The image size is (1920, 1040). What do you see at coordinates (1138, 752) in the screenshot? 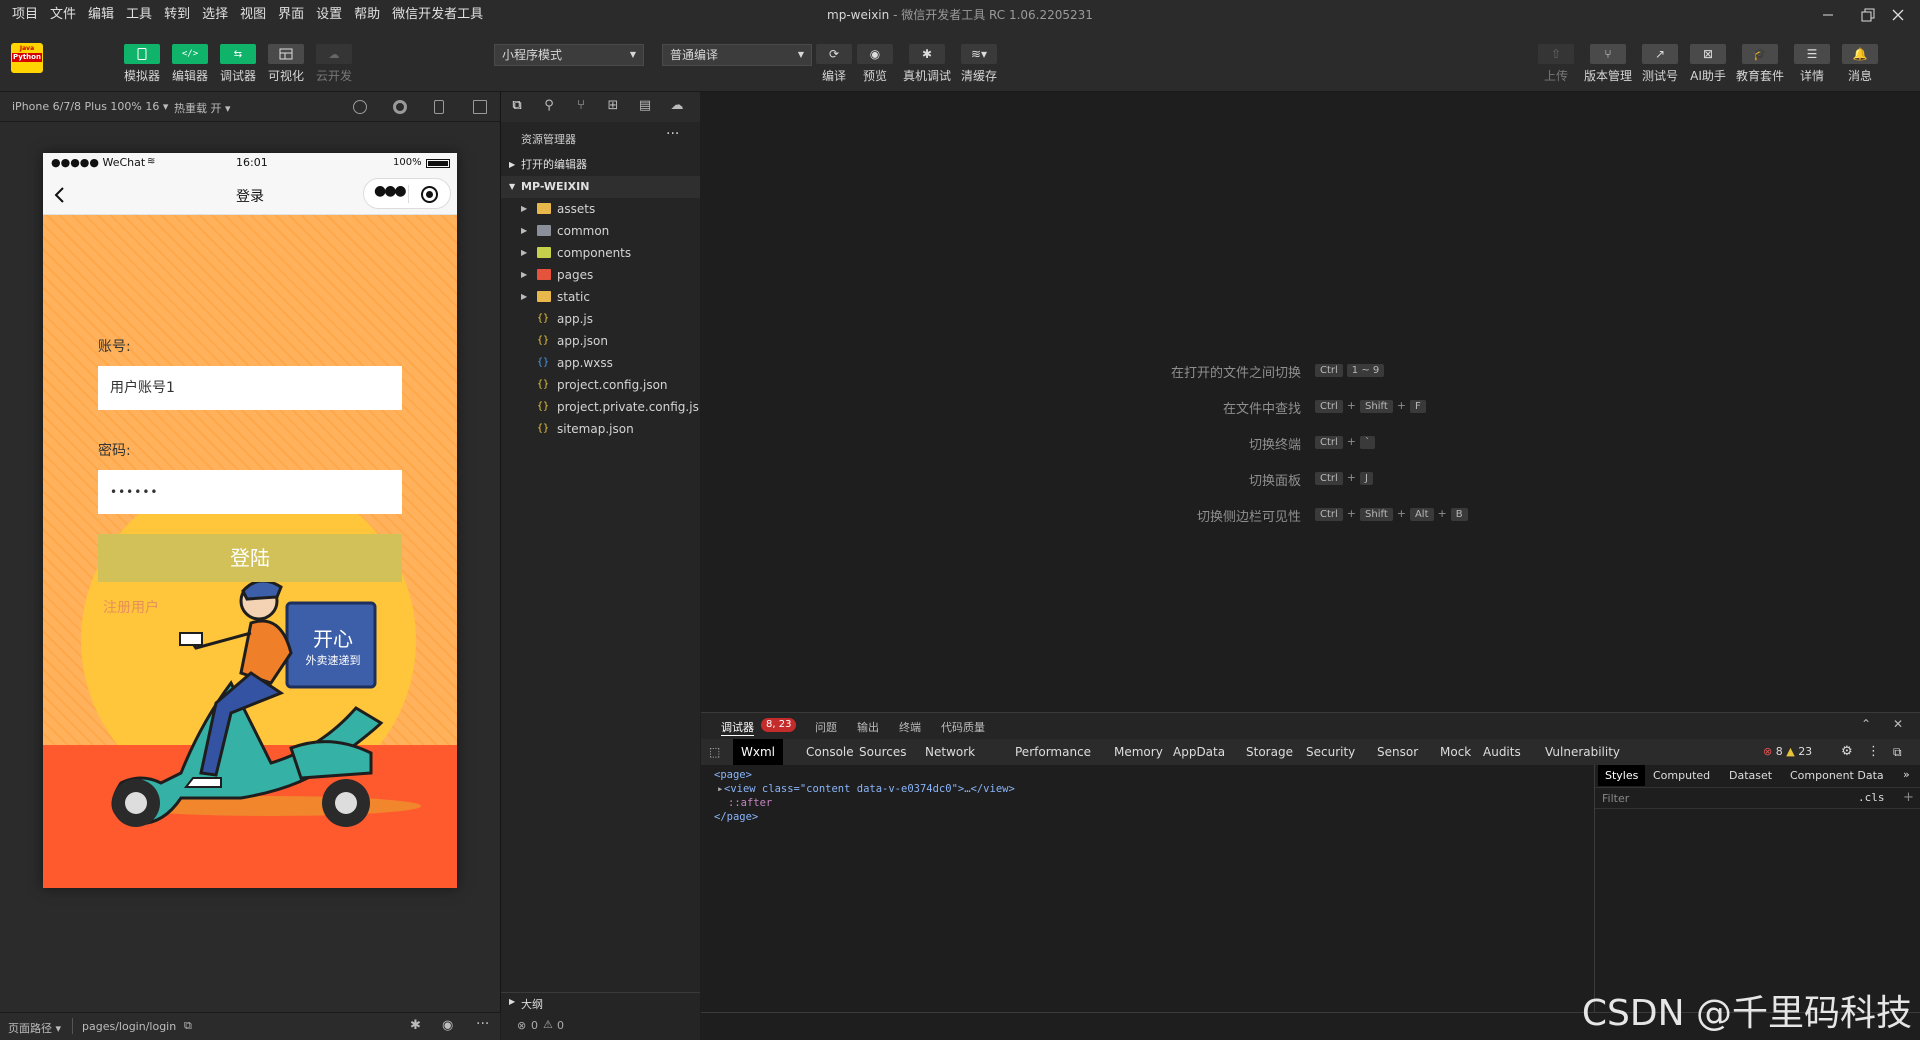
I see `devtools-tab: Memory` at bounding box center [1138, 752].